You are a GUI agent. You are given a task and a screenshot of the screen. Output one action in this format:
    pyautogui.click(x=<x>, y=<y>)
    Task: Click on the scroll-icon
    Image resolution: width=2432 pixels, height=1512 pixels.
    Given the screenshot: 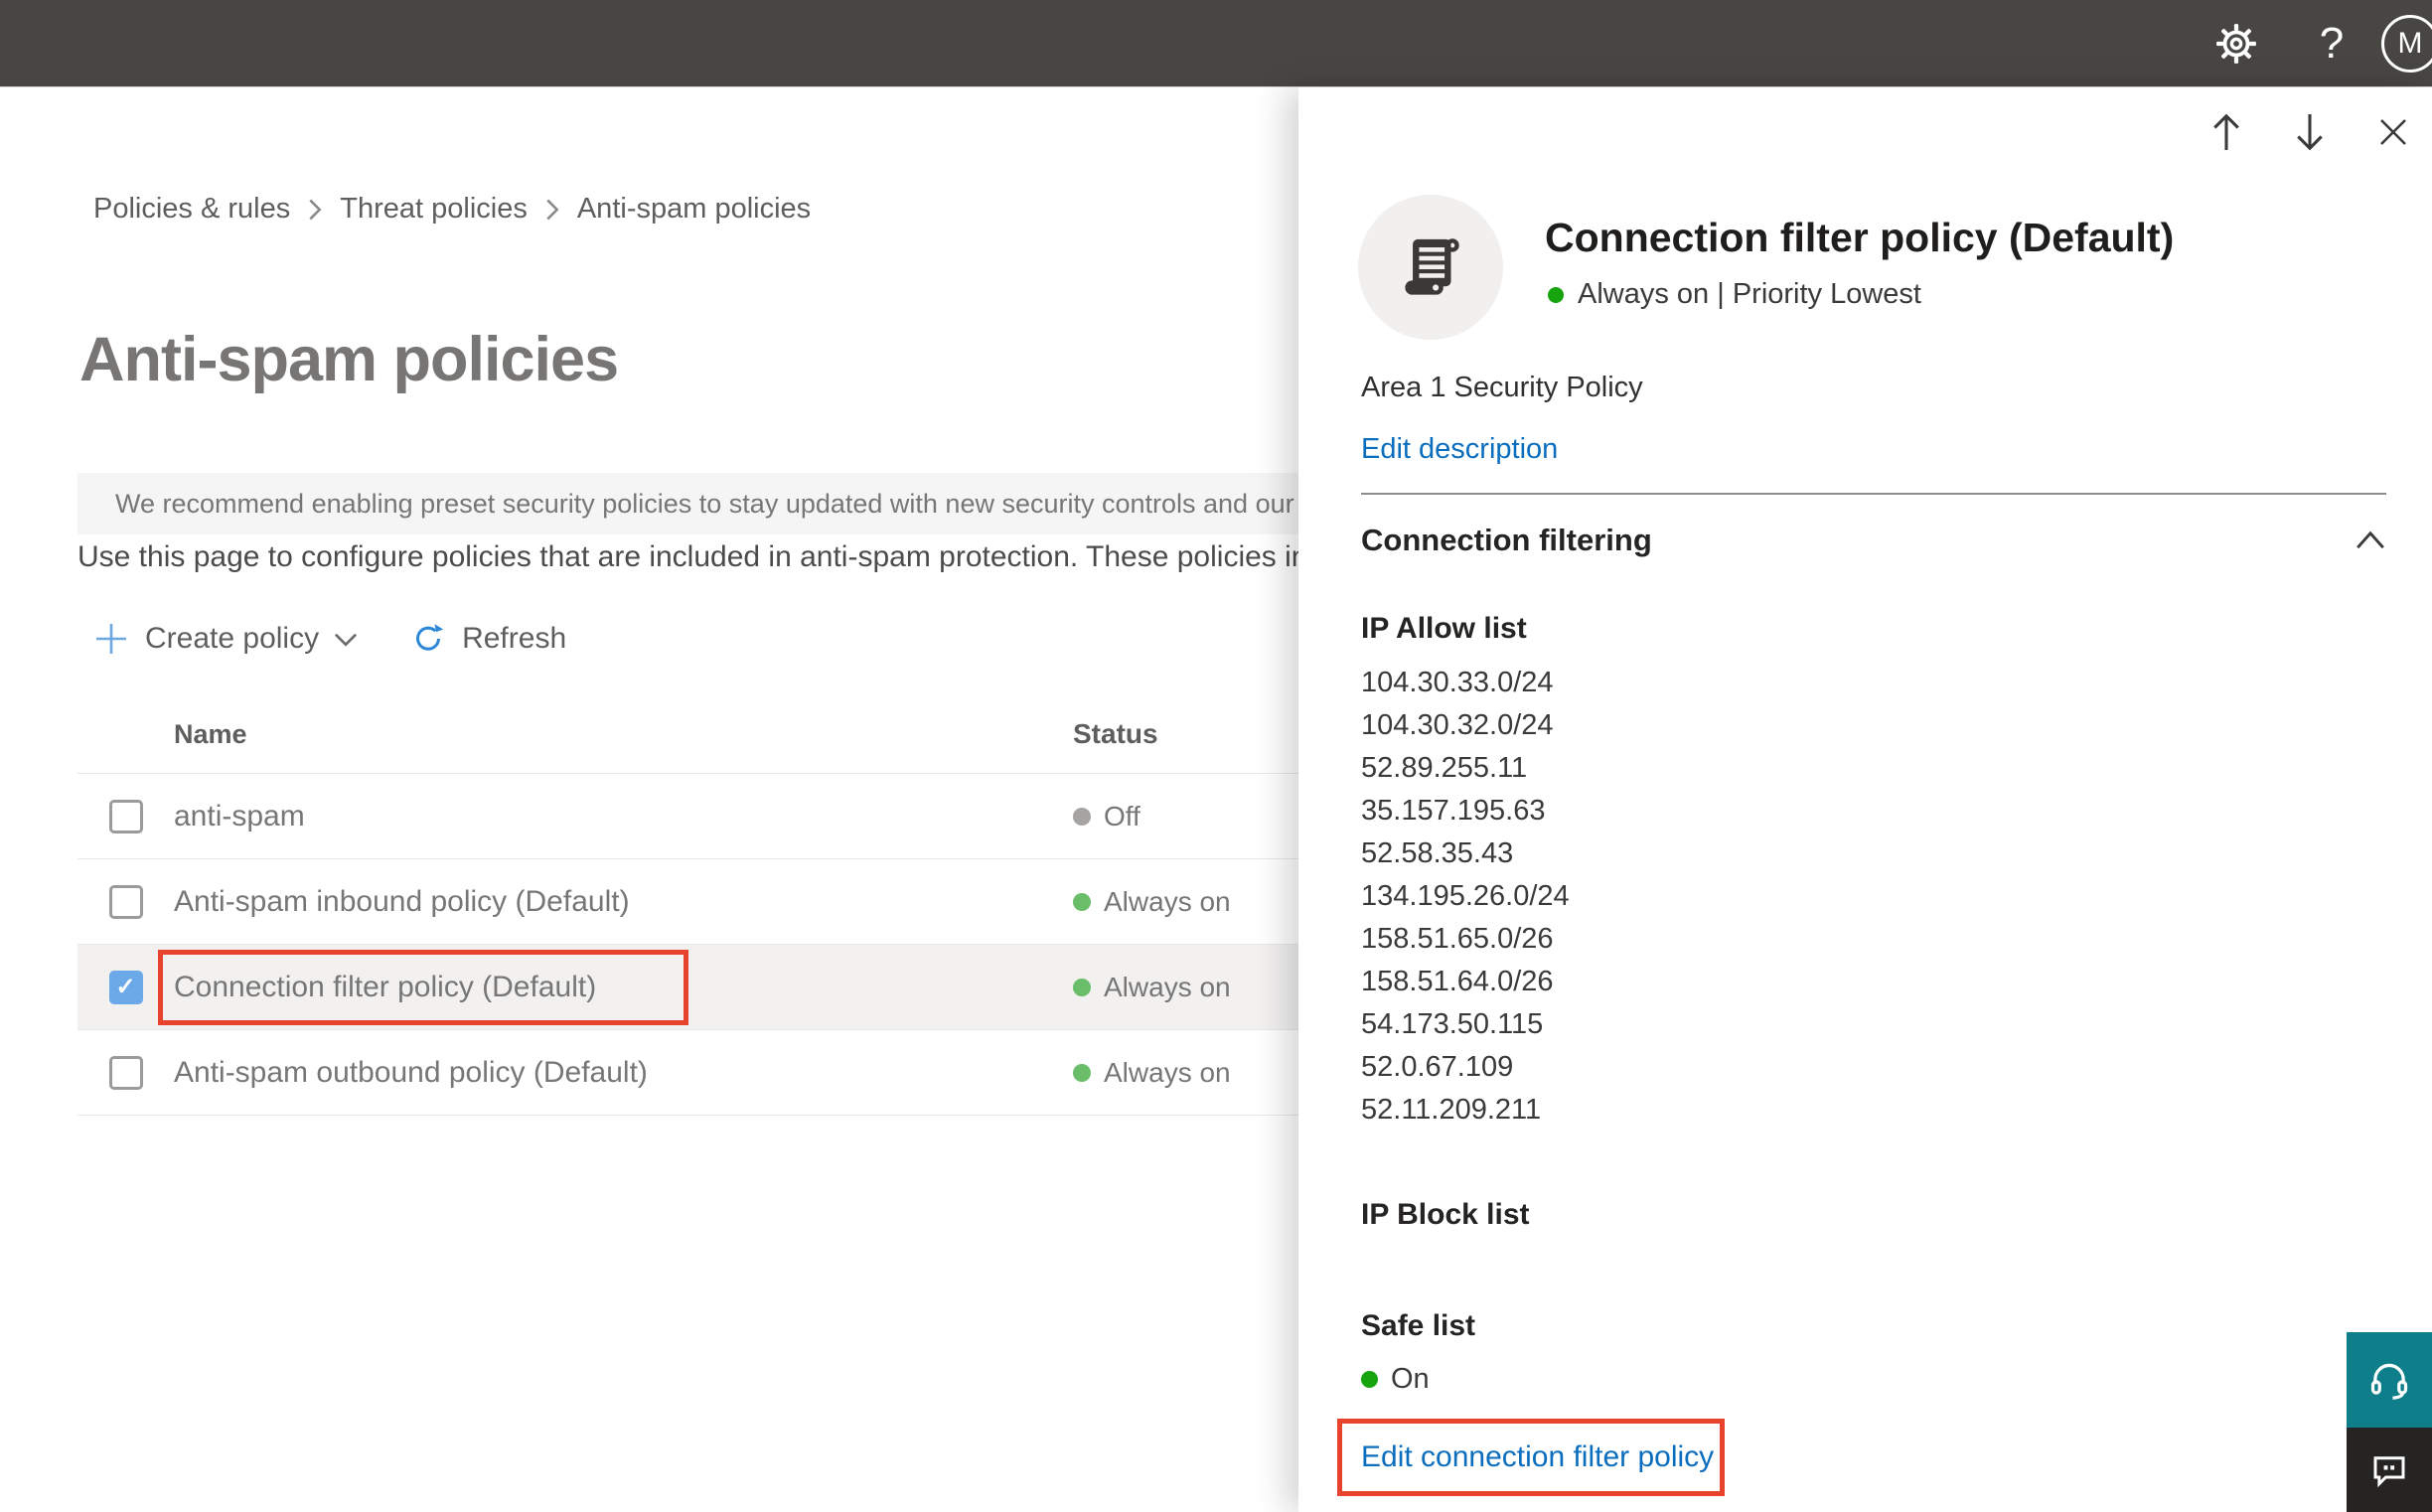 What is the action you would take?
    pyautogui.click(x=1432, y=266)
    